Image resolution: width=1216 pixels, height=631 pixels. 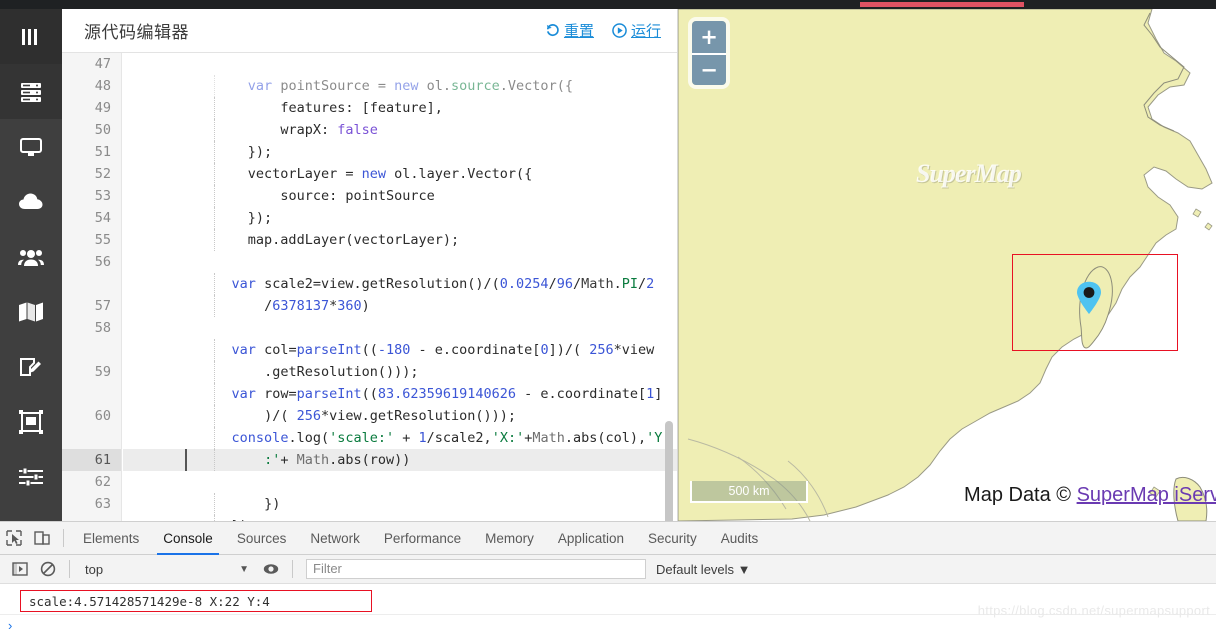 I want to click on zoom-in-button: +, so click(x=709, y=37).